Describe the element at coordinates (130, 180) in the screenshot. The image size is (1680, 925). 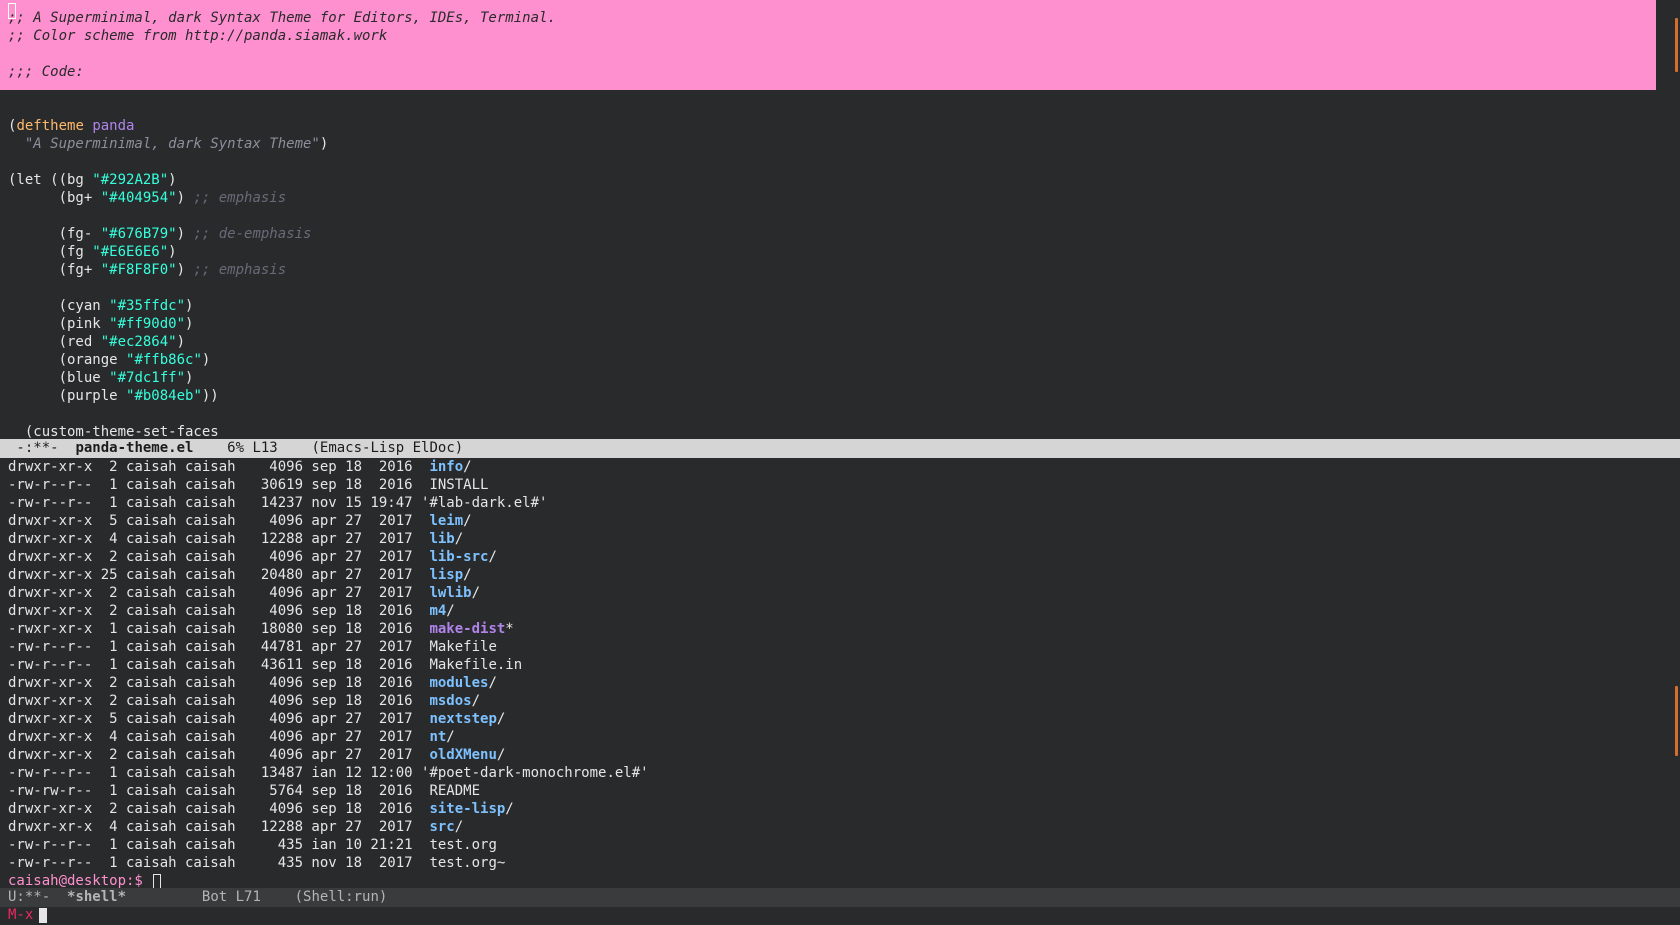
I see `string: "#292A2B"` at that location.